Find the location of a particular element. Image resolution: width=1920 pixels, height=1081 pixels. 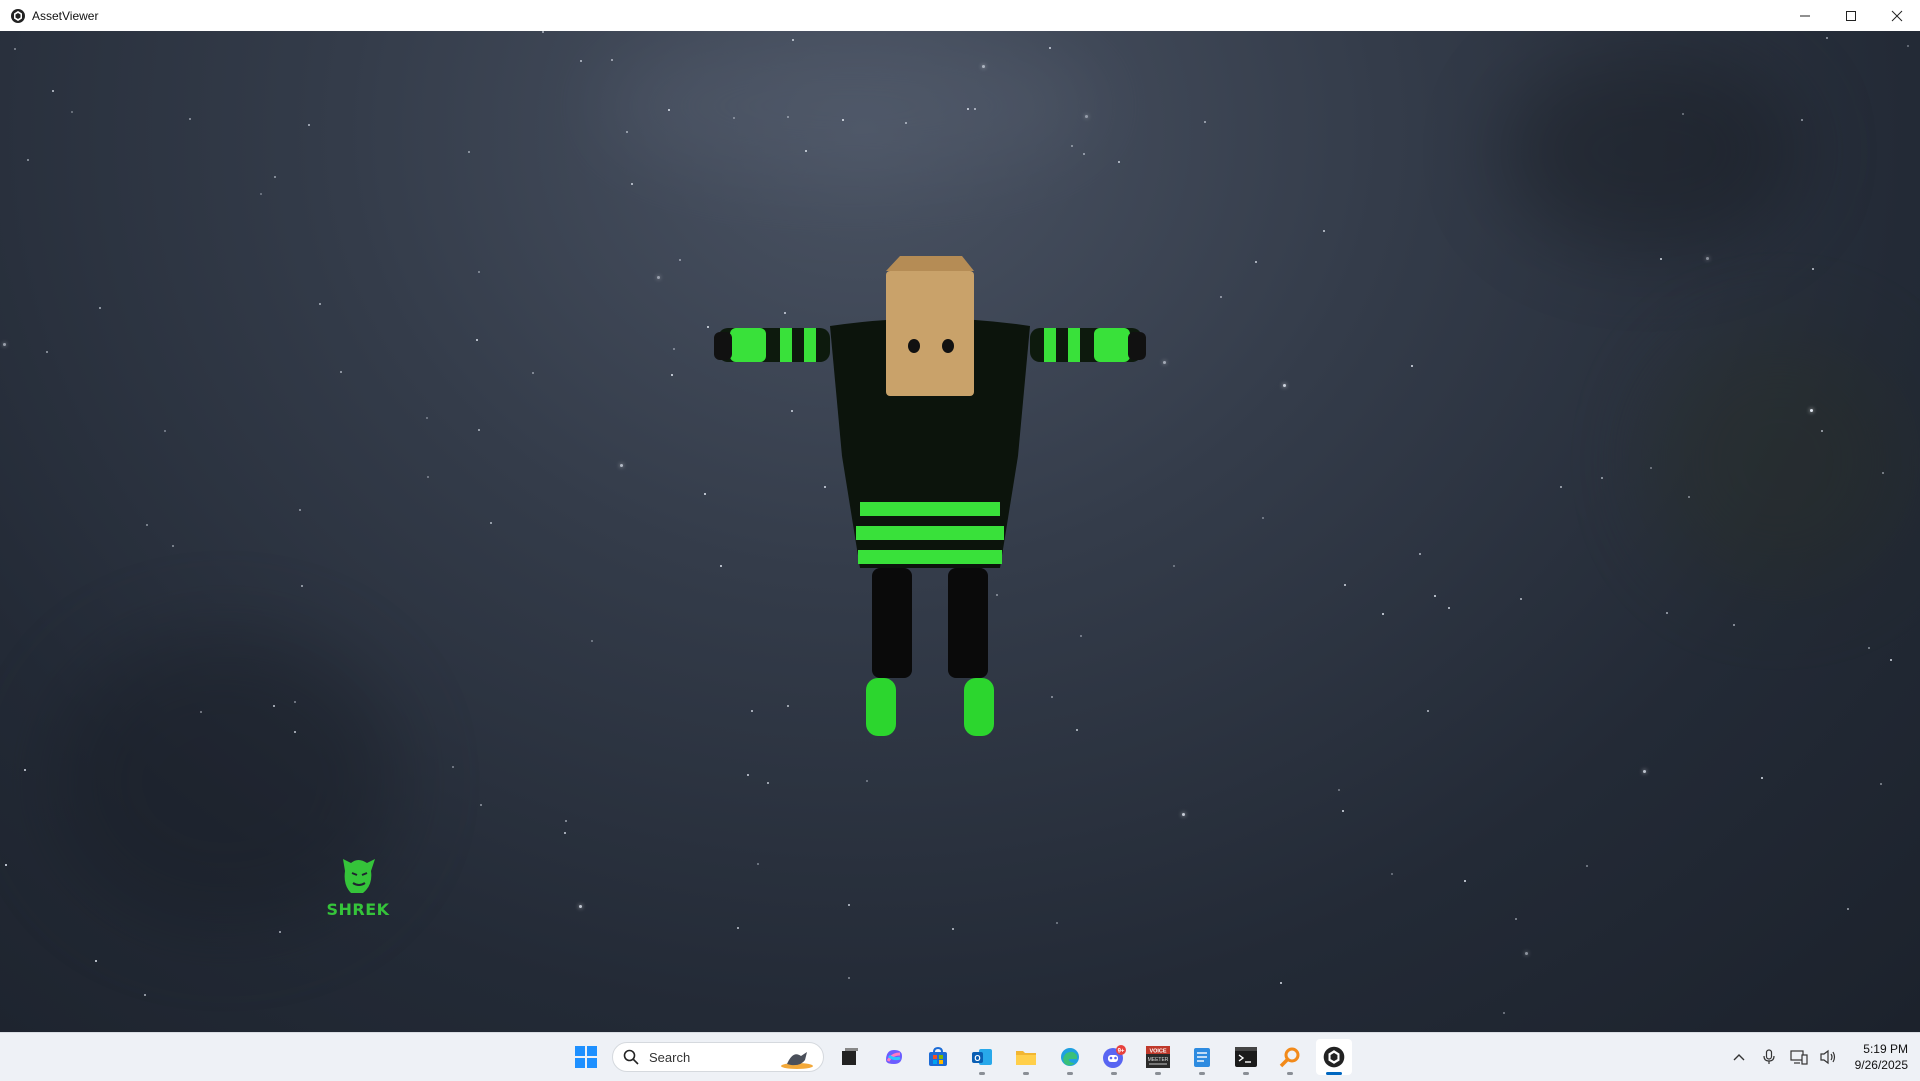

voicemeeter-icon: VOICE MEETER is located at coordinates (1158, 1057).